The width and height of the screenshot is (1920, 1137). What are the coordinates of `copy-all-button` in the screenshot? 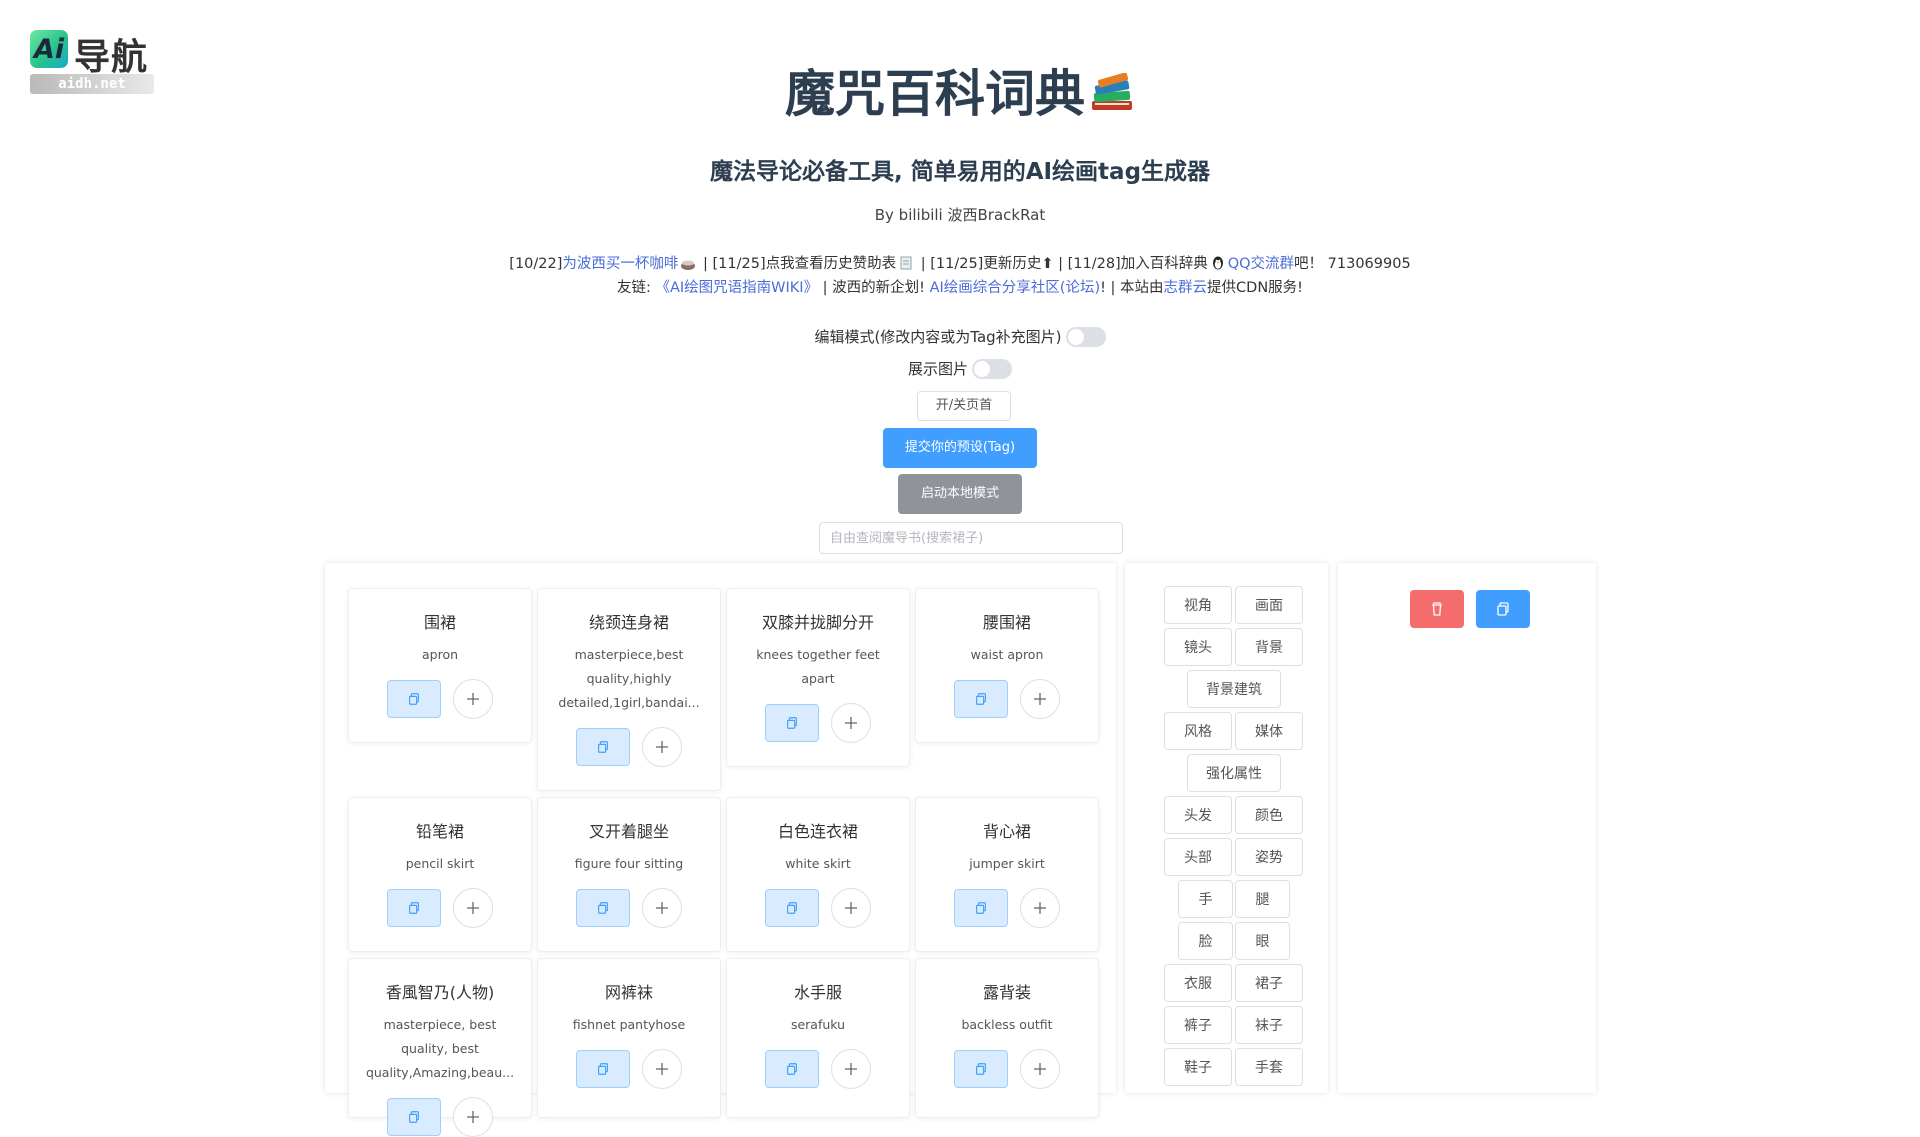 It's located at (1503, 609).